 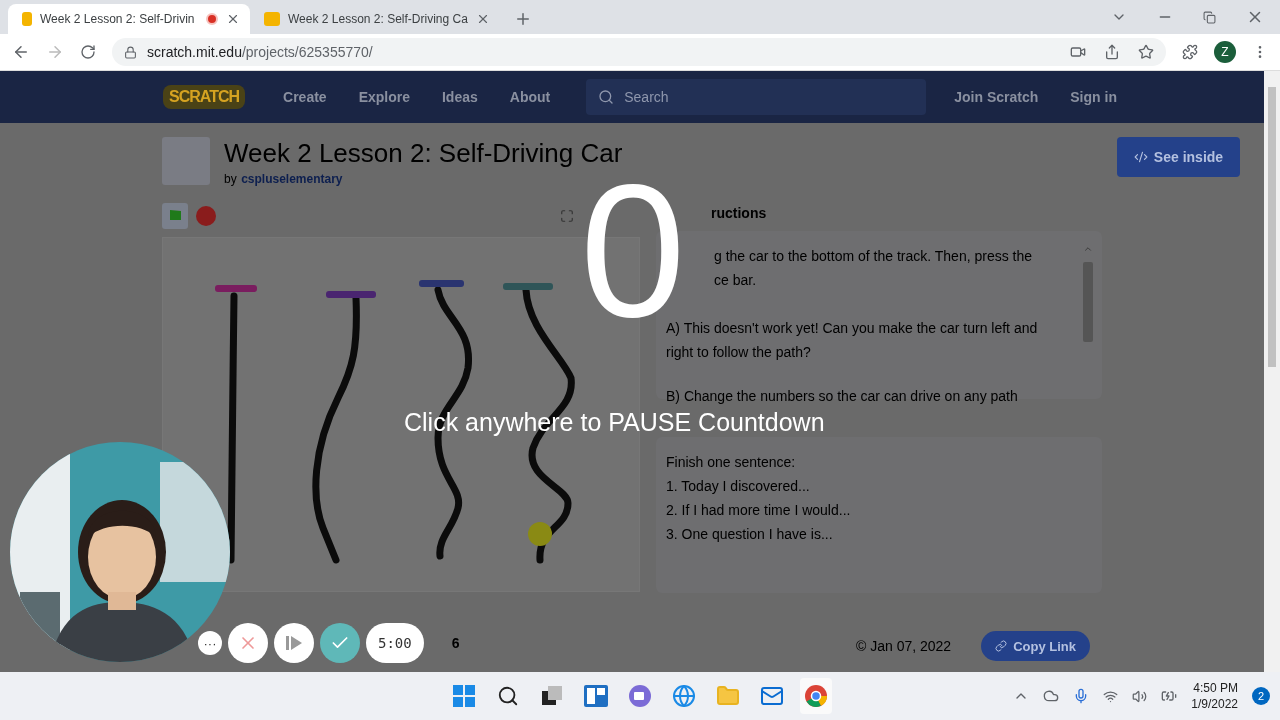 What do you see at coordinates (460, 97) in the screenshot?
I see `nav-link: Ideas` at bounding box center [460, 97].